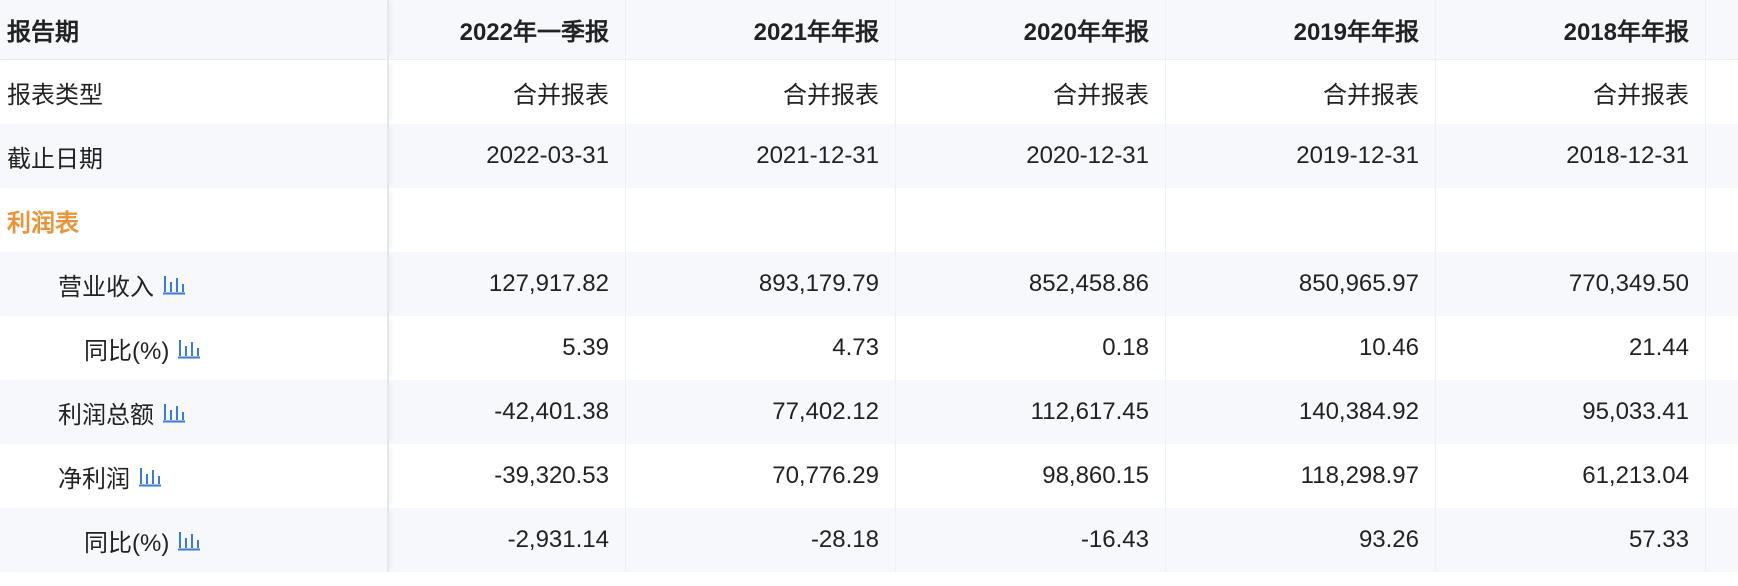 This screenshot has height=586, width=1738. What do you see at coordinates (1031, 476) in the screenshot?
I see `cell-value: 98,860.15` at bounding box center [1031, 476].